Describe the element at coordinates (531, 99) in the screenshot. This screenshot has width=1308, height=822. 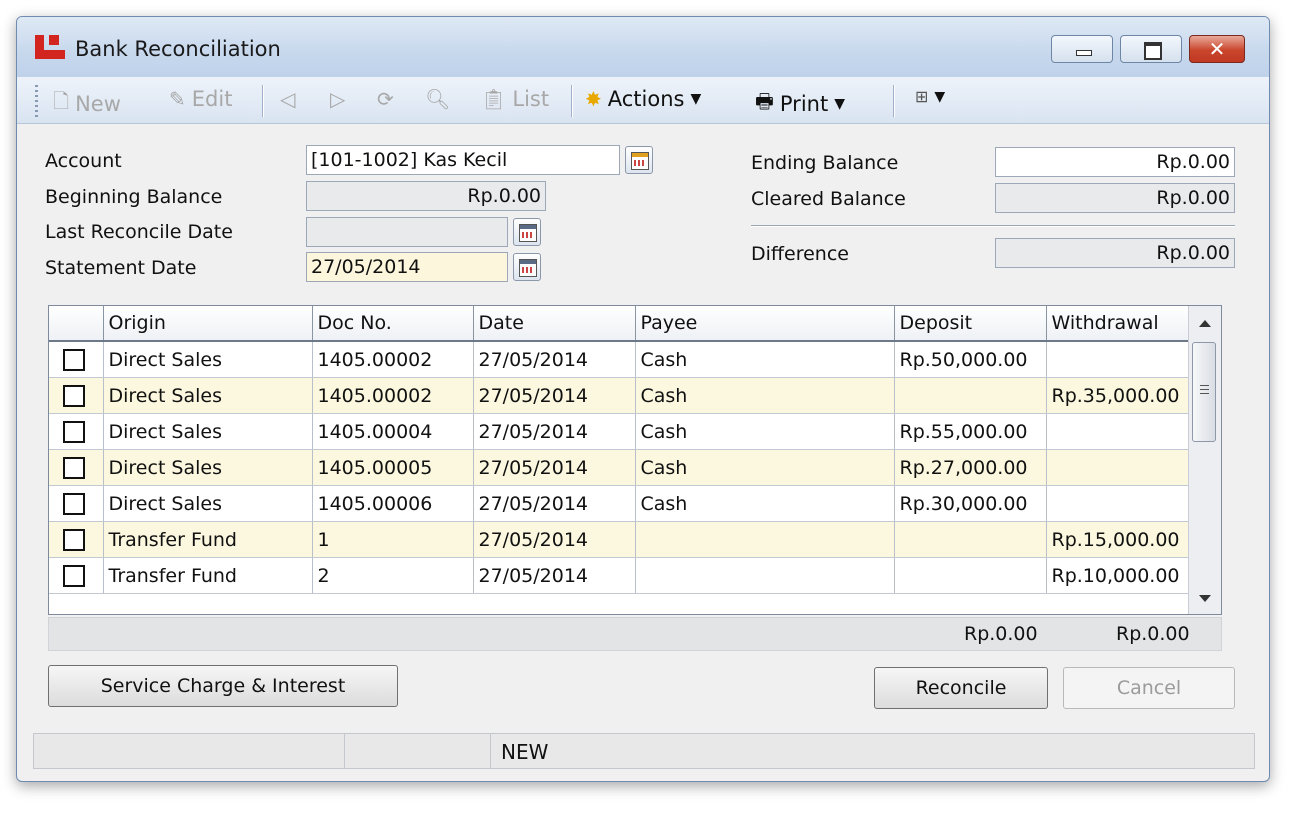
I see `list-label: List` at that location.